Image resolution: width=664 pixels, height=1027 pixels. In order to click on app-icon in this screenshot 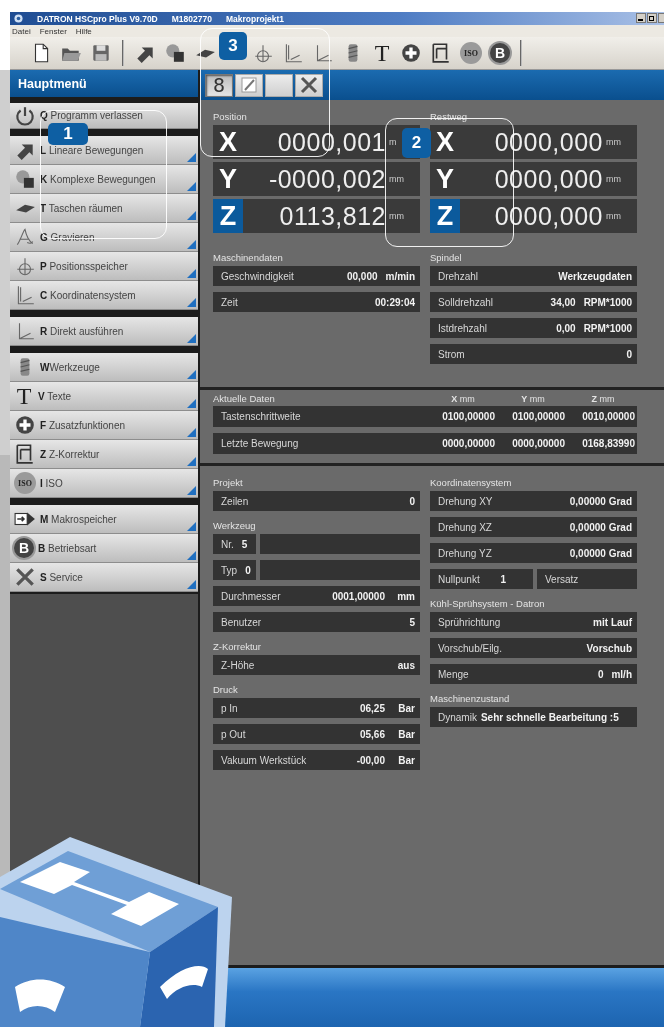, I will do `click(18, 18)`.